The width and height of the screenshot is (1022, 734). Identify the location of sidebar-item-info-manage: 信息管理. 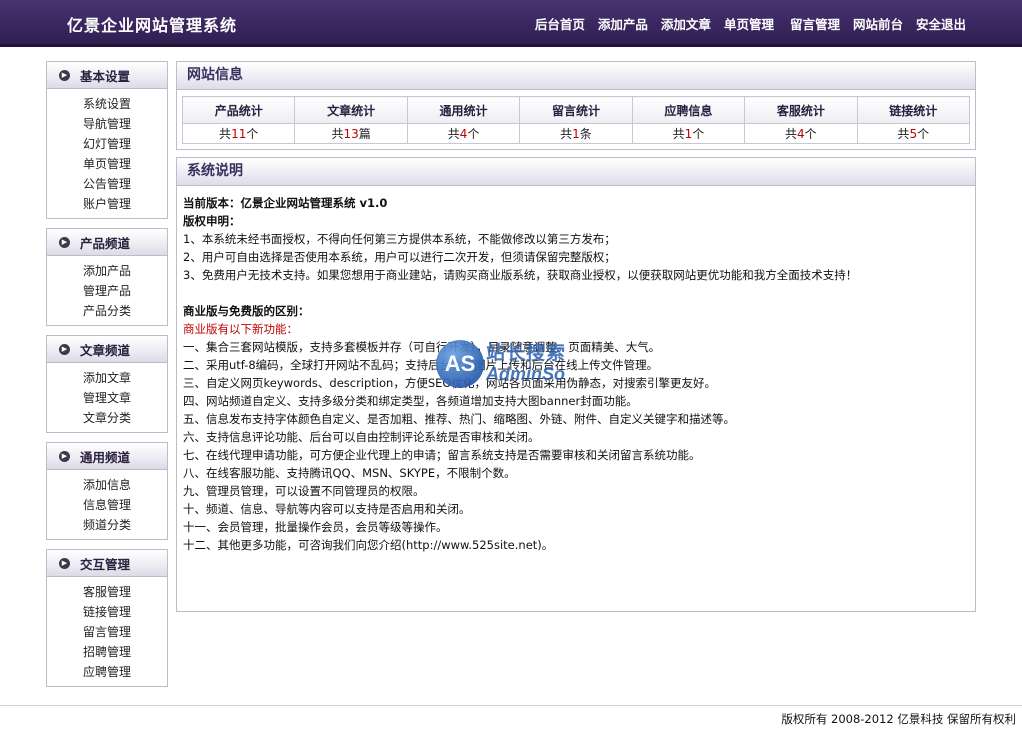
(125, 505).